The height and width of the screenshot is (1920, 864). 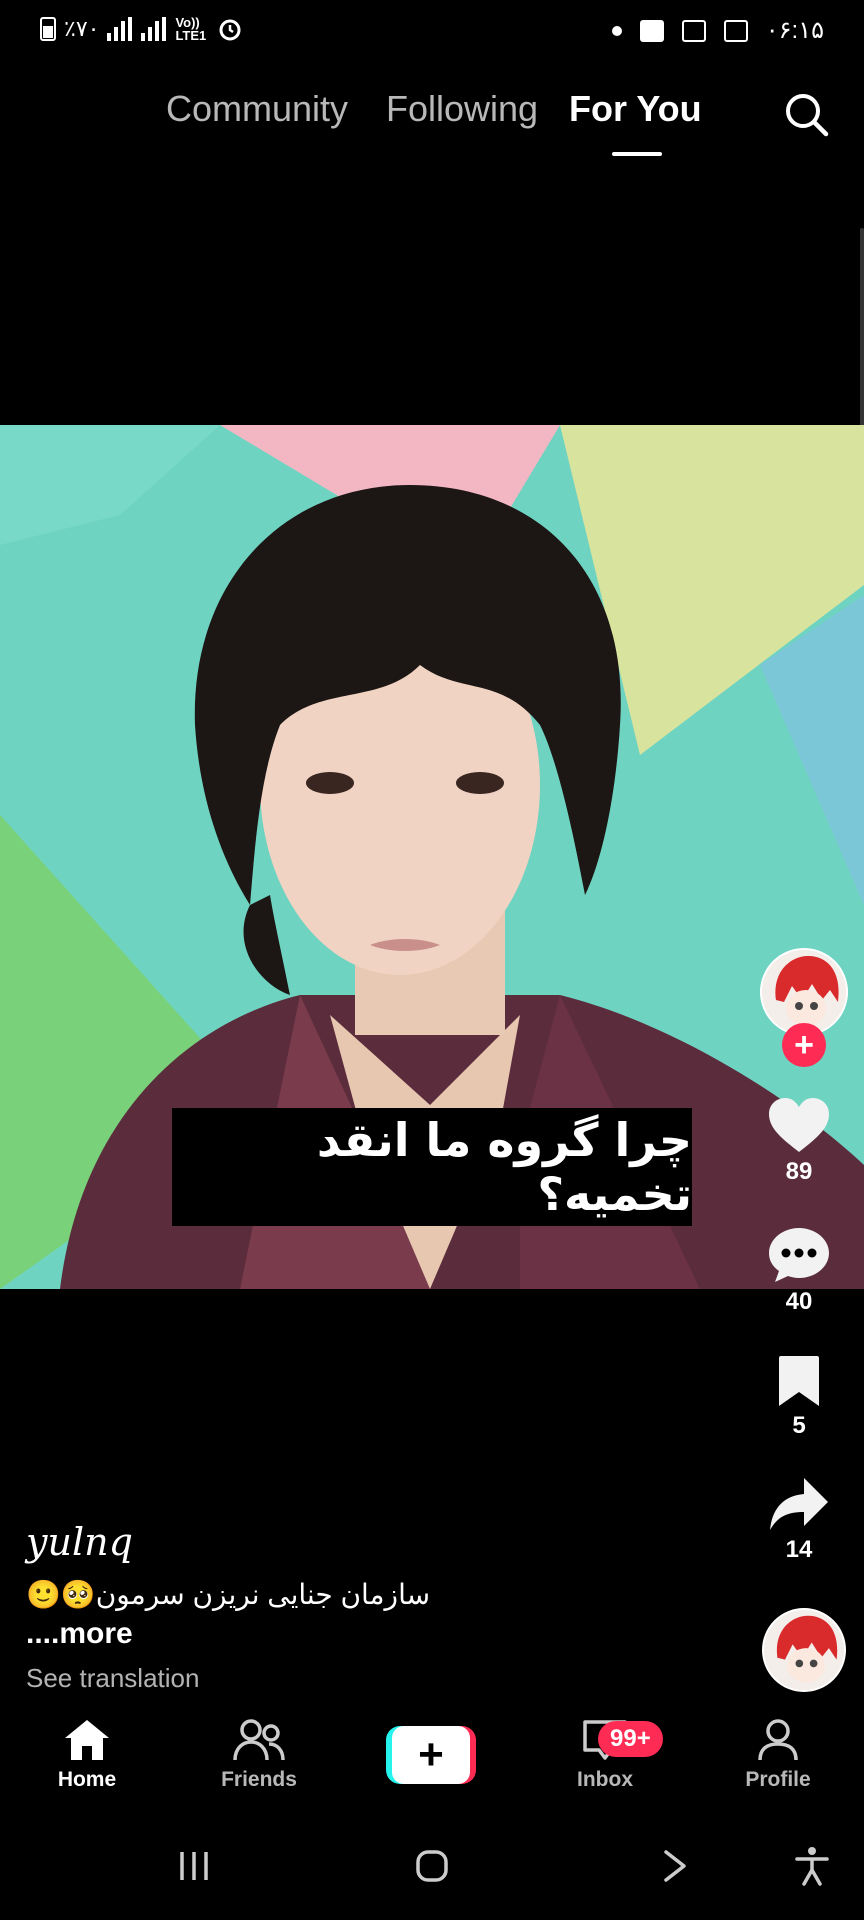 I want to click on nav-profile-label: Profile, so click(x=778, y=1779).